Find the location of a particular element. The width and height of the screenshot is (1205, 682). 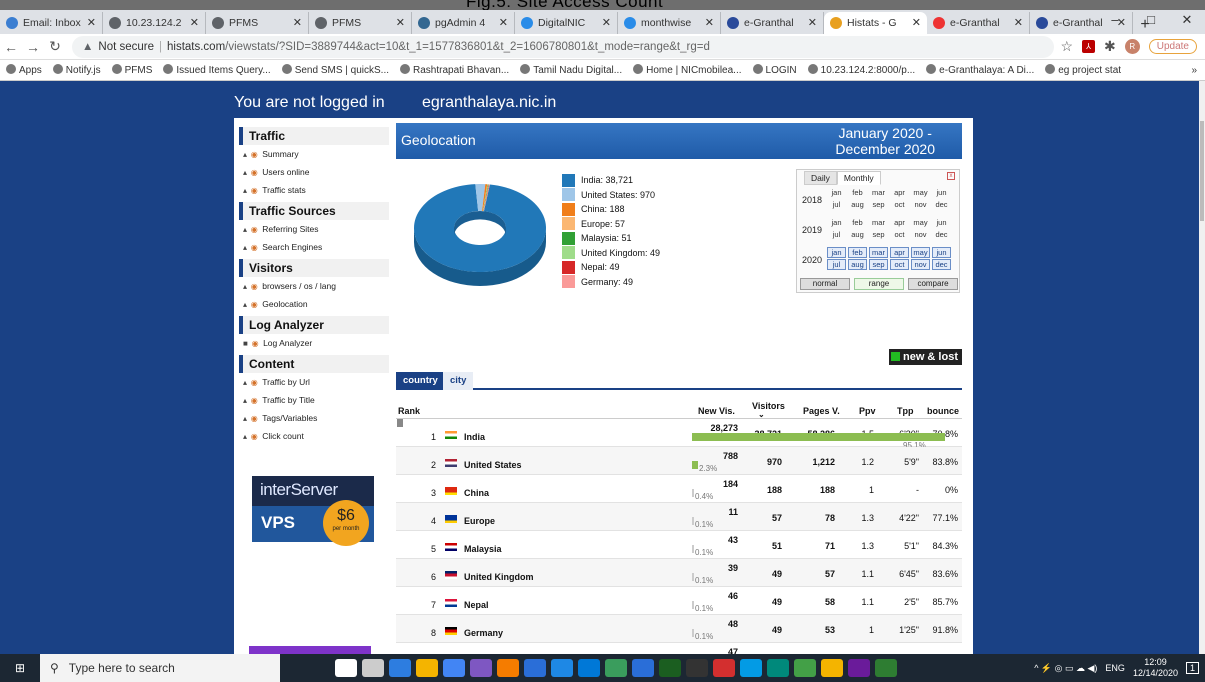

browser-tab: monthwise ✕ is located at coordinates (669, 23).